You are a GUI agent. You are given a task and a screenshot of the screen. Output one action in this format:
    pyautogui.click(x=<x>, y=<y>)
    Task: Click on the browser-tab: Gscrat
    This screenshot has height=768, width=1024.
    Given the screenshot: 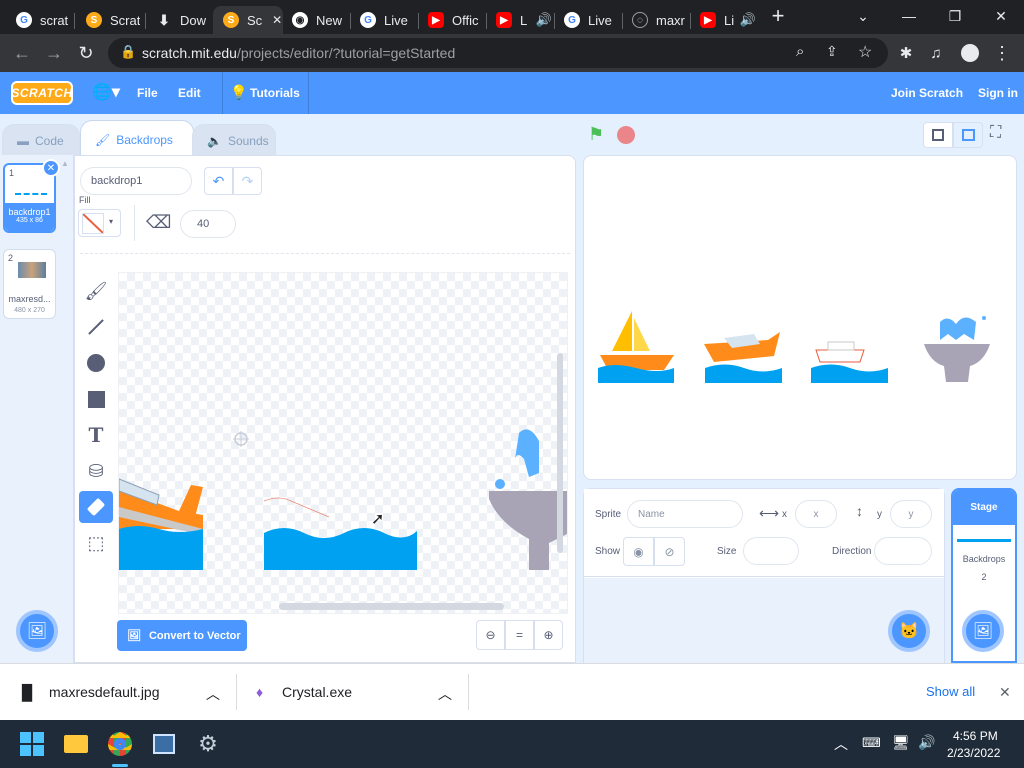 What is the action you would take?
    pyautogui.click(x=38, y=20)
    